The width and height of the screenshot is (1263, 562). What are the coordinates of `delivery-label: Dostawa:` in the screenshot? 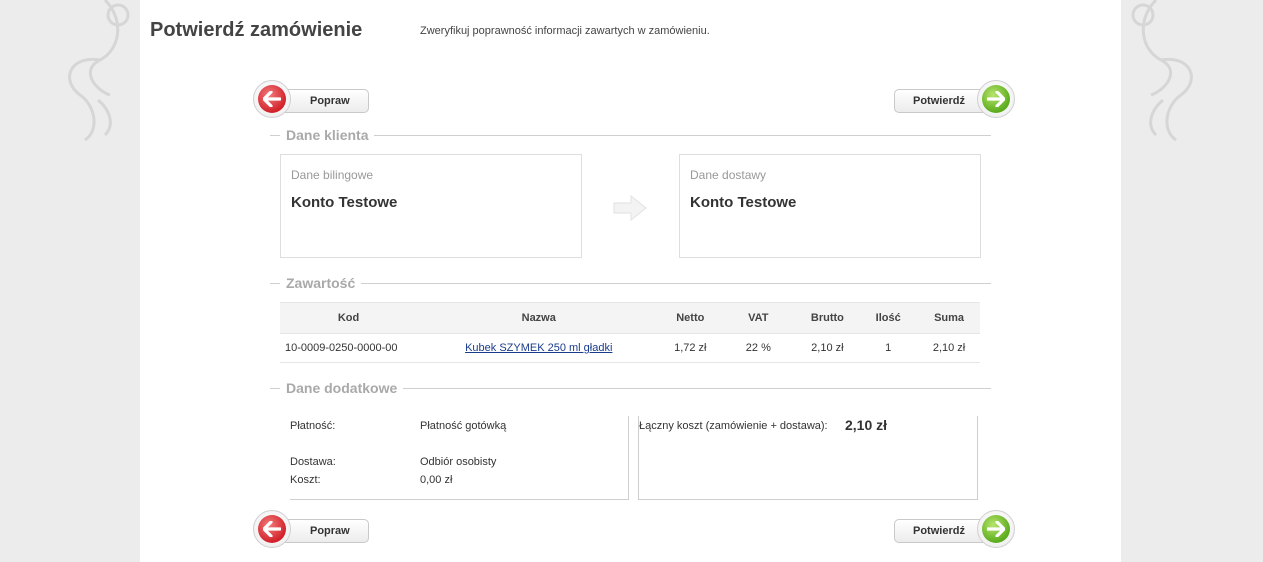 It's located at (313, 462).